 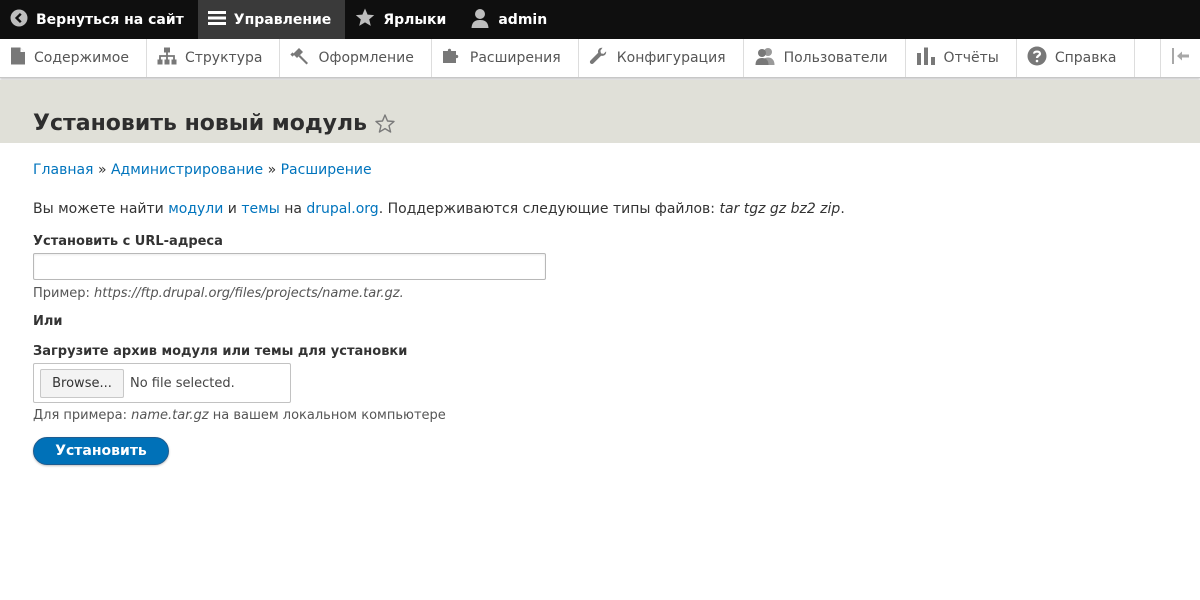 What do you see at coordinates (110, 19) in the screenshot?
I see `back-to-site-label: Вернуться на сайт` at bounding box center [110, 19].